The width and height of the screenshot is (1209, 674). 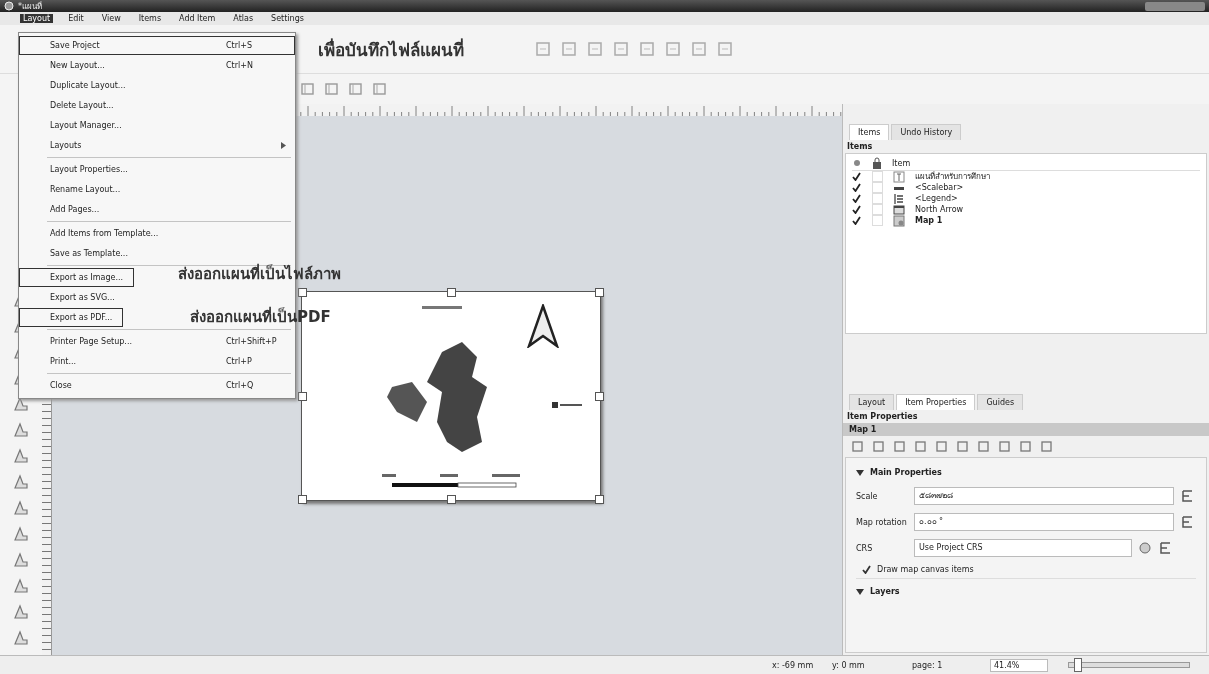 I want to click on checkbox, so click(x=866, y=569).